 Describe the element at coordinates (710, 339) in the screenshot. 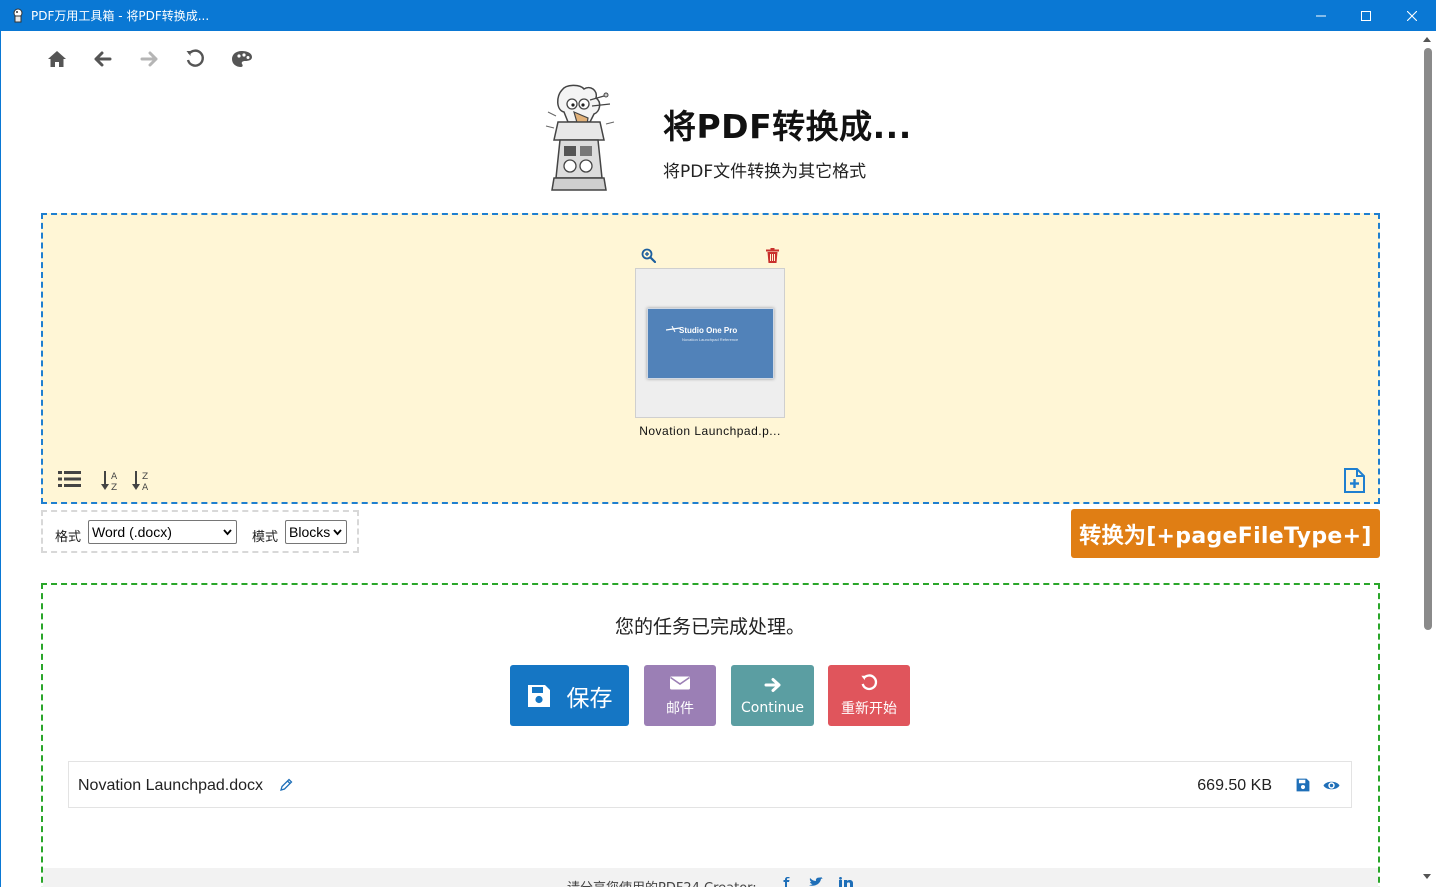

I see `thumbnail-subtitle: Novation Launchpad Reference` at that location.